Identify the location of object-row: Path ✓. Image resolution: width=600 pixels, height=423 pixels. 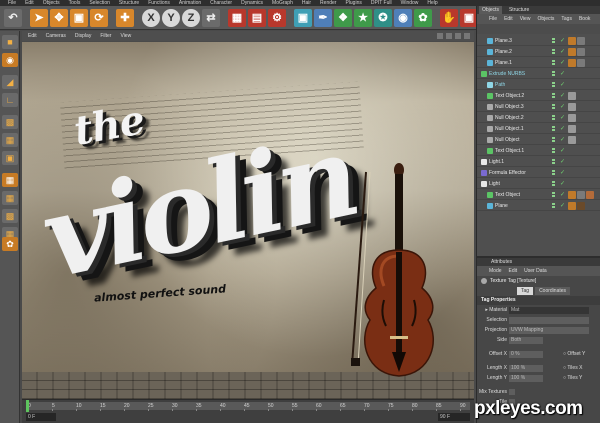
(538, 85).